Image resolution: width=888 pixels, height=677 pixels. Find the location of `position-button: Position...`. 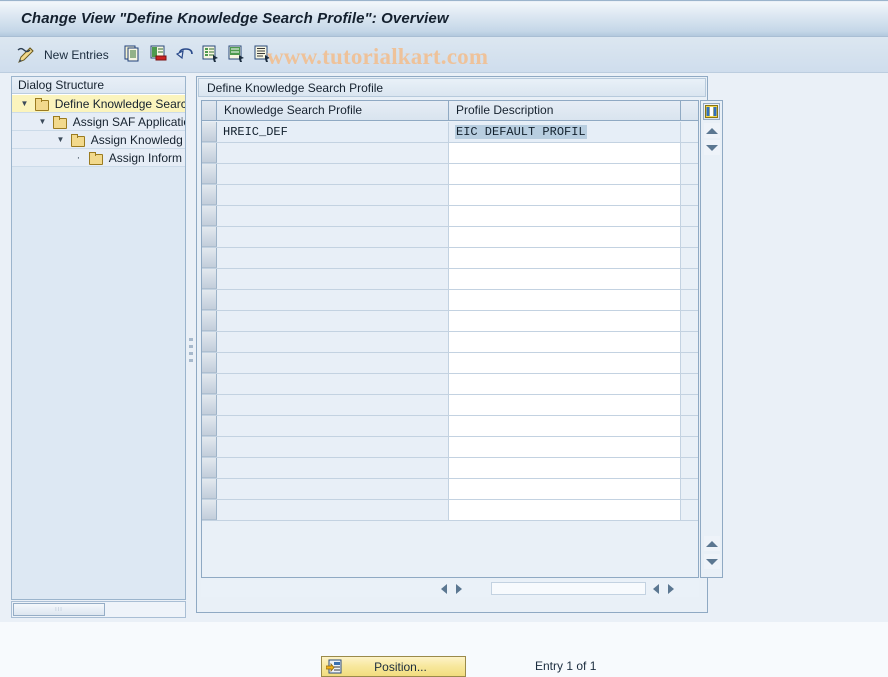

position-button: Position... is located at coordinates (393, 666).